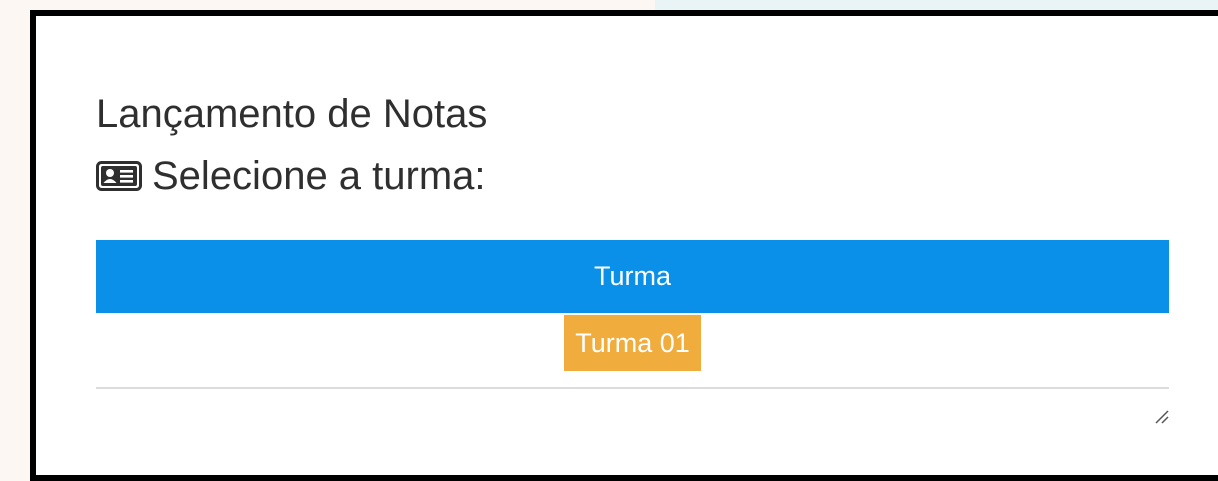 The width and height of the screenshot is (1218, 481). What do you see at coordinates (632, 276) in the screenshot?
I see `table-header-turma: Turma` at bounding box center [632, 276].